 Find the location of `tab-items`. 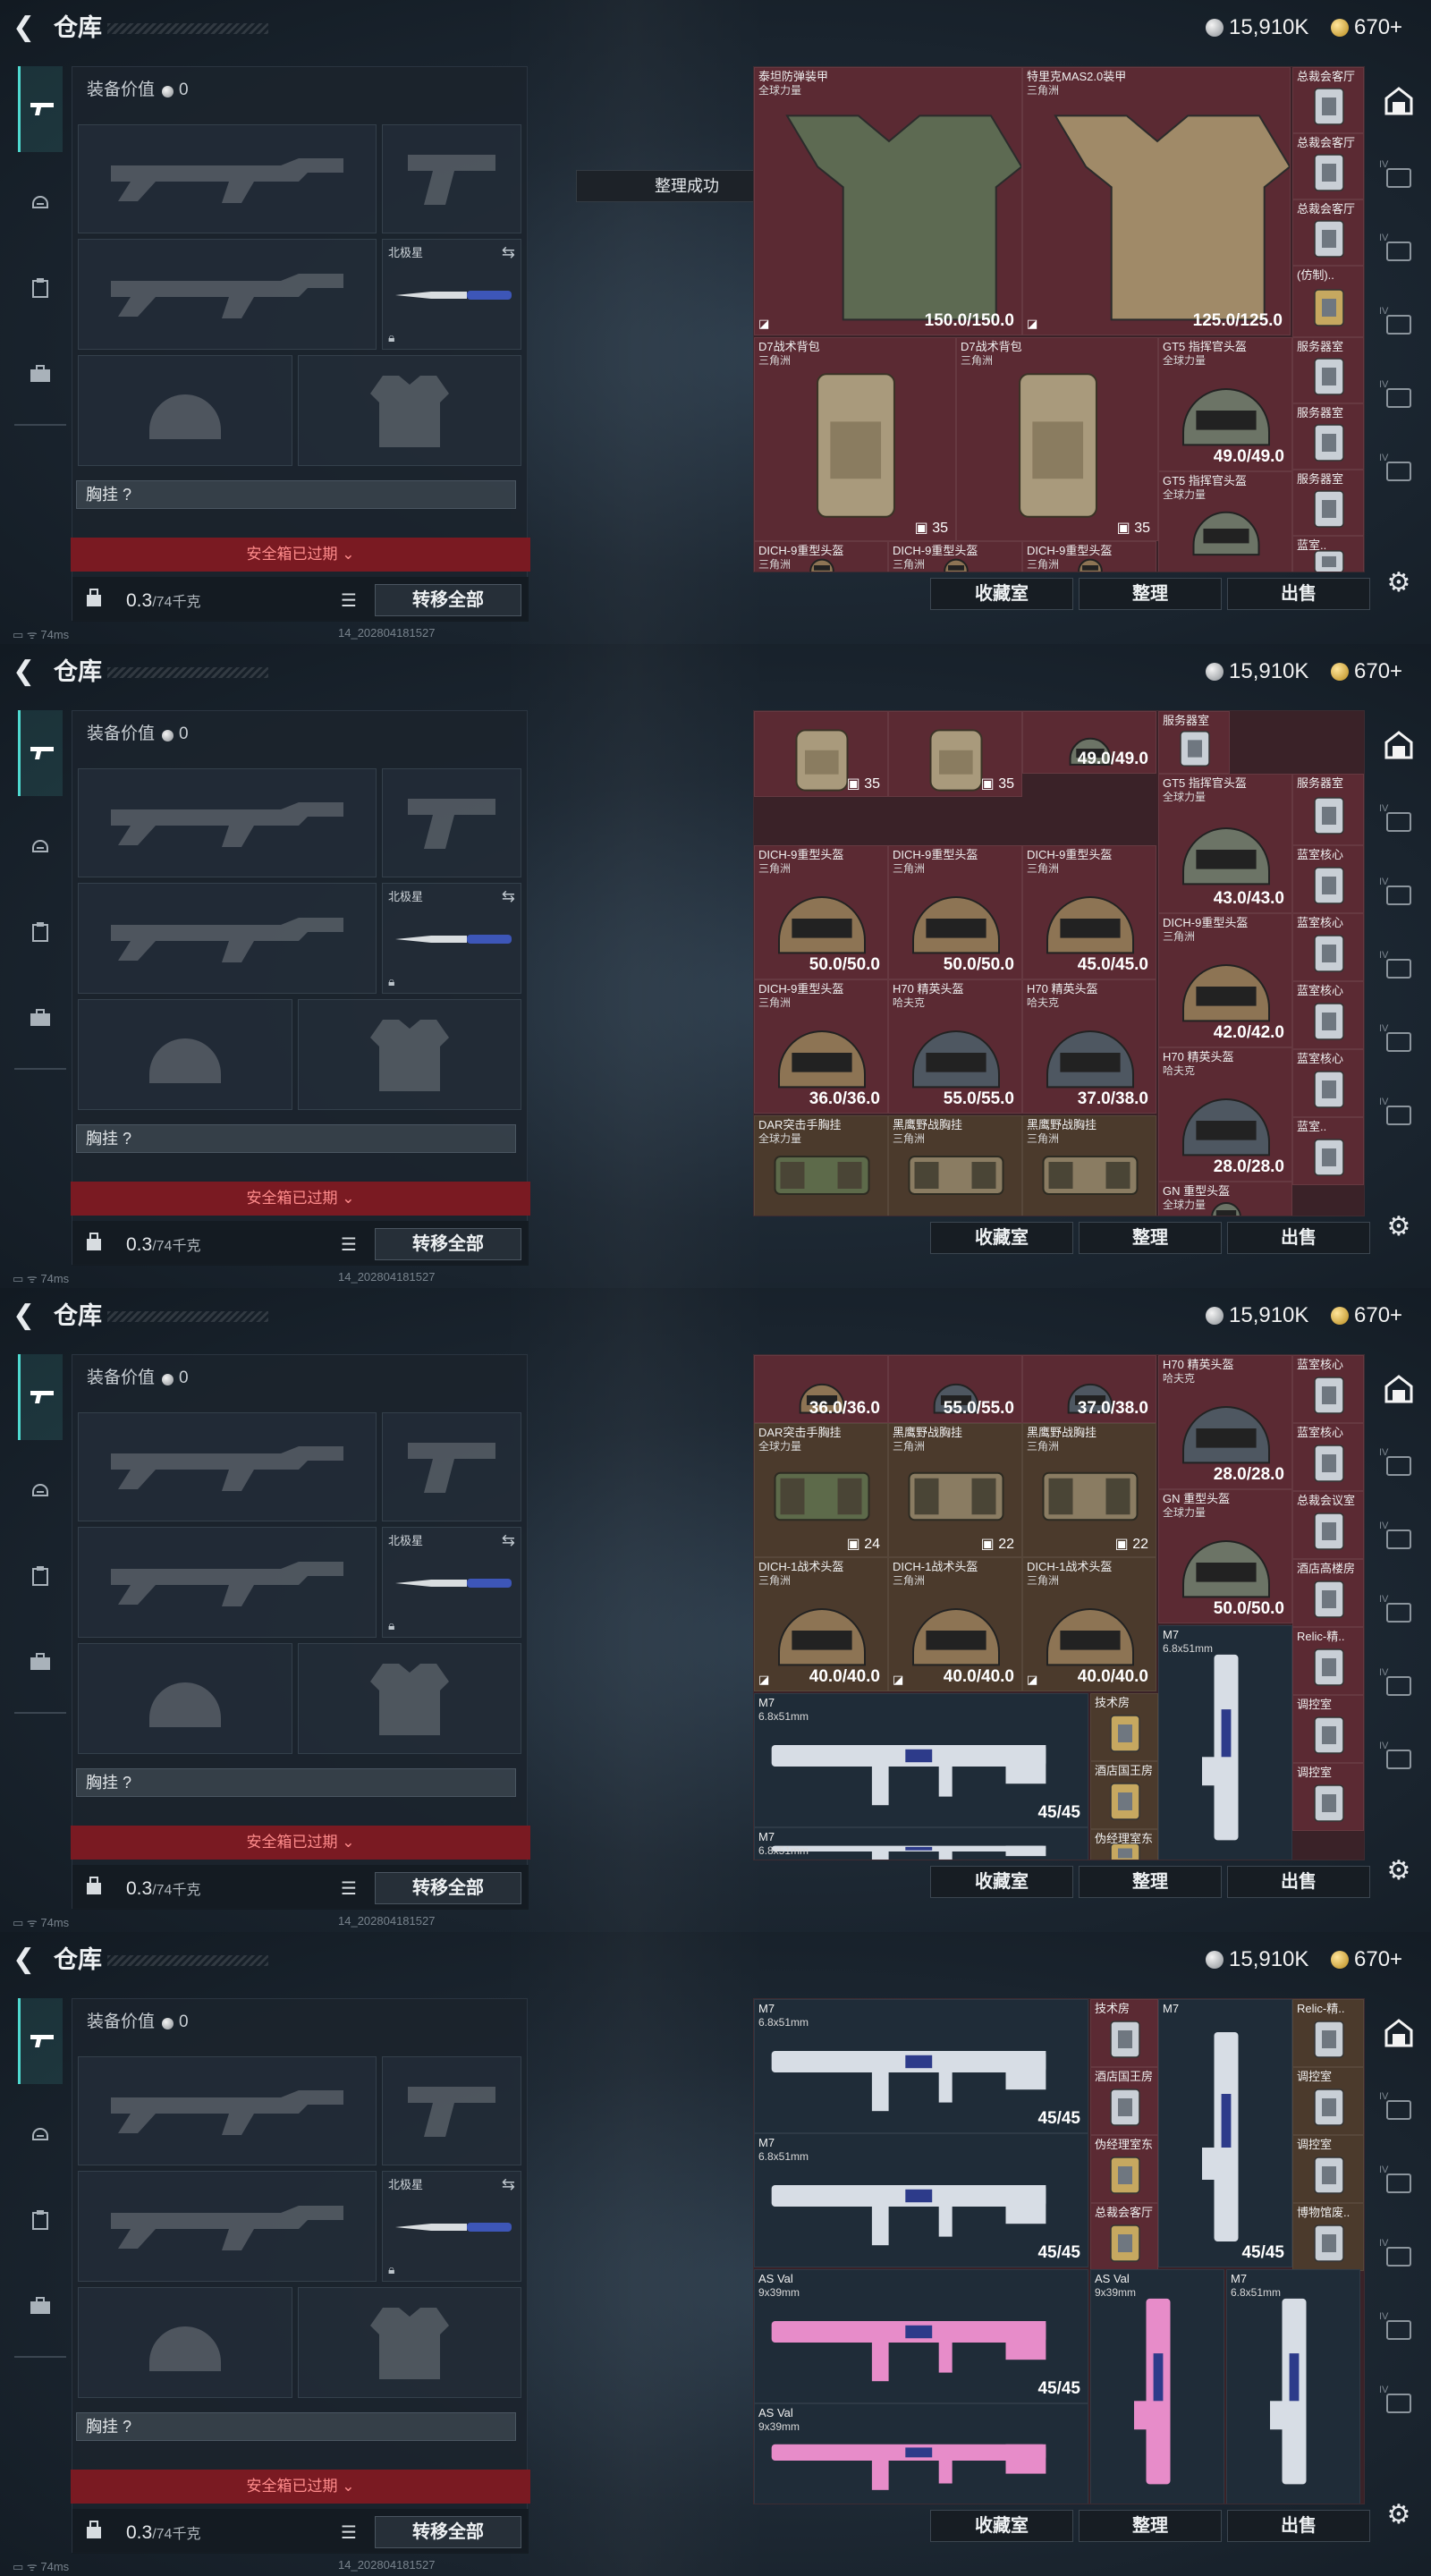

tab-items is located at coordinates (41, 1662).